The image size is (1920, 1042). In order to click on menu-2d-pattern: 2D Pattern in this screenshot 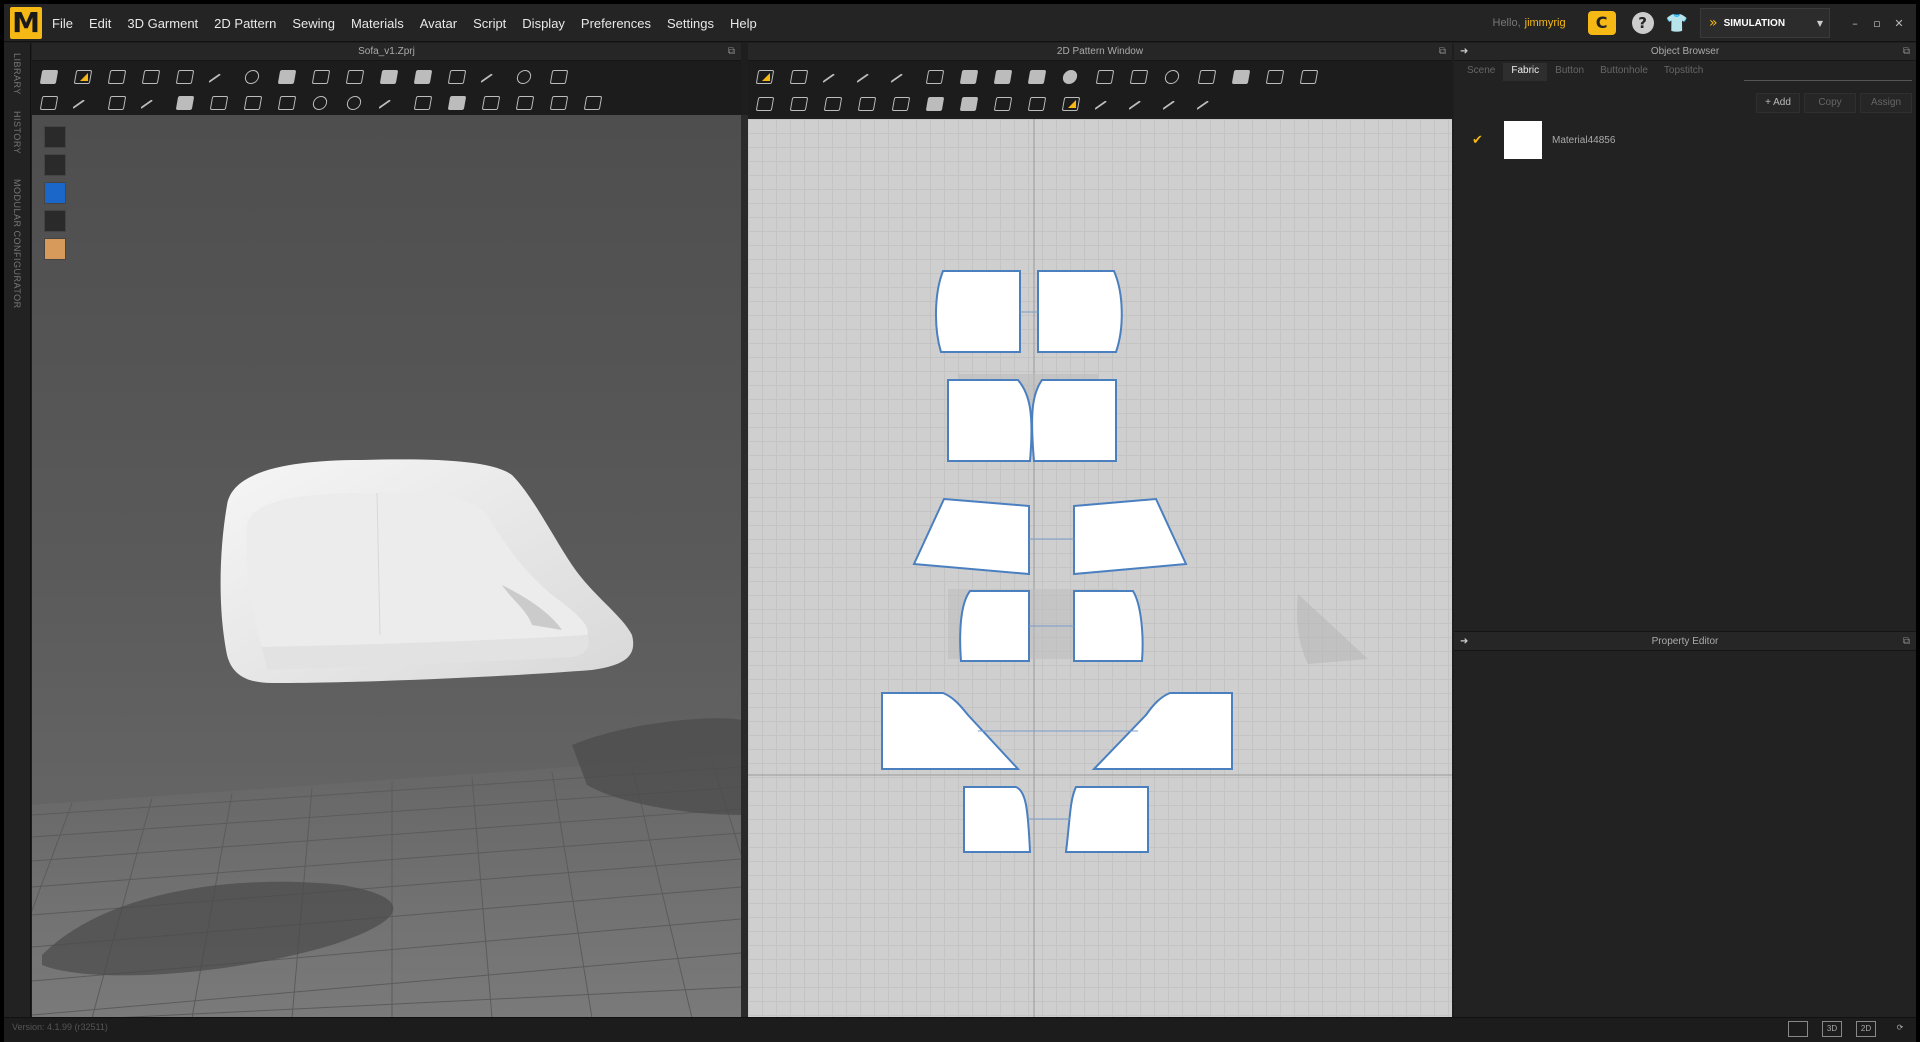, I will do `click(245, 23)`.